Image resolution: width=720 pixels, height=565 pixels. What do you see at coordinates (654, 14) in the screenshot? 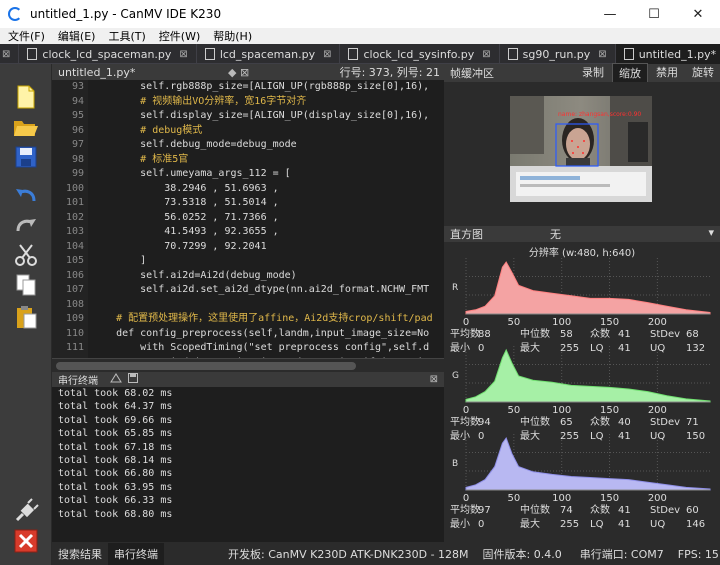
I see `maximize-button: ☐` at bounding box center [654, 14].